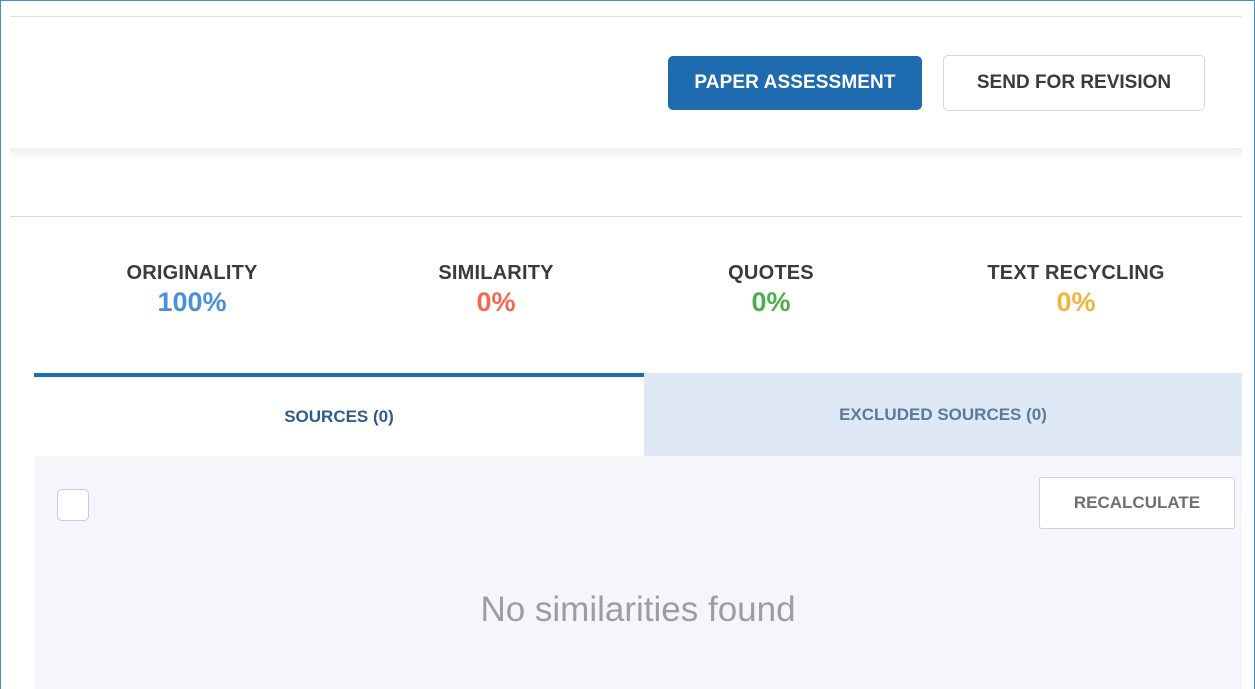 This screenshot has height=689, width=1255. What do you see at coordinates (192, 302) in the screenshot?
I see `stat-value-originality: 100%` at bounding box center [192, 302].